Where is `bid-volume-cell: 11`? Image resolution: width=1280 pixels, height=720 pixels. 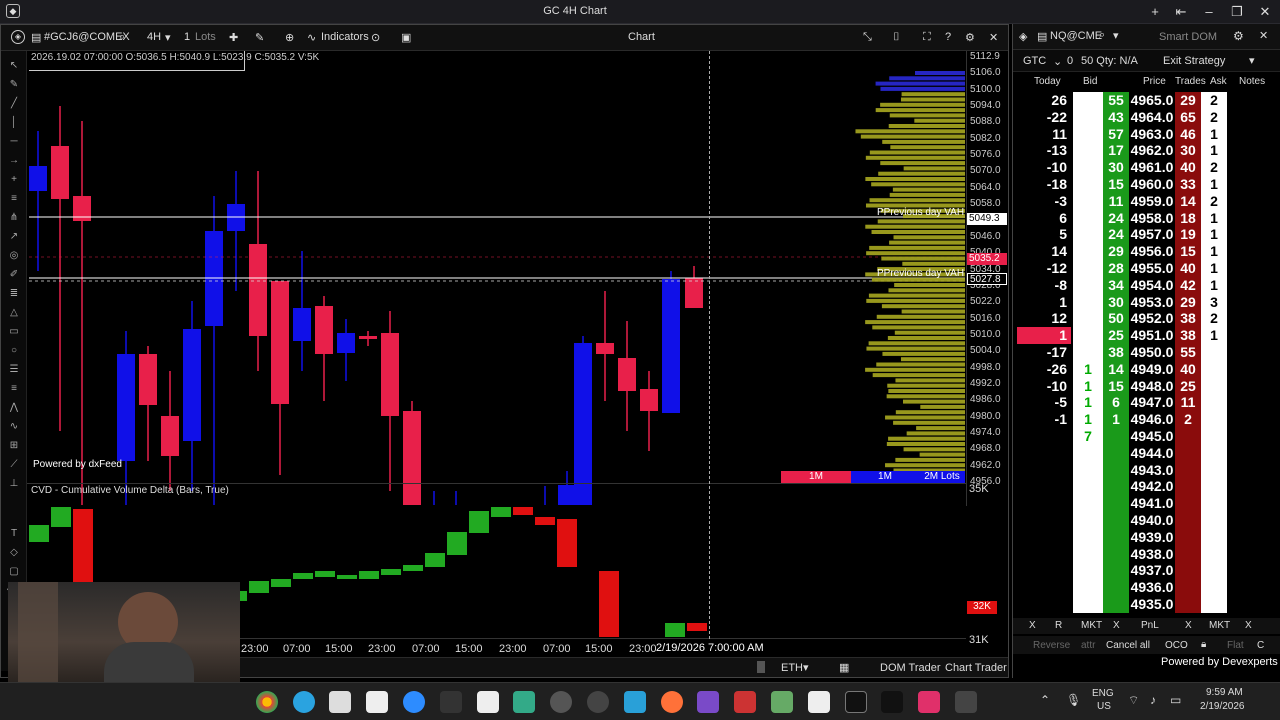 bid-volume-cell: 11 is located at coordinates (1116, 201).